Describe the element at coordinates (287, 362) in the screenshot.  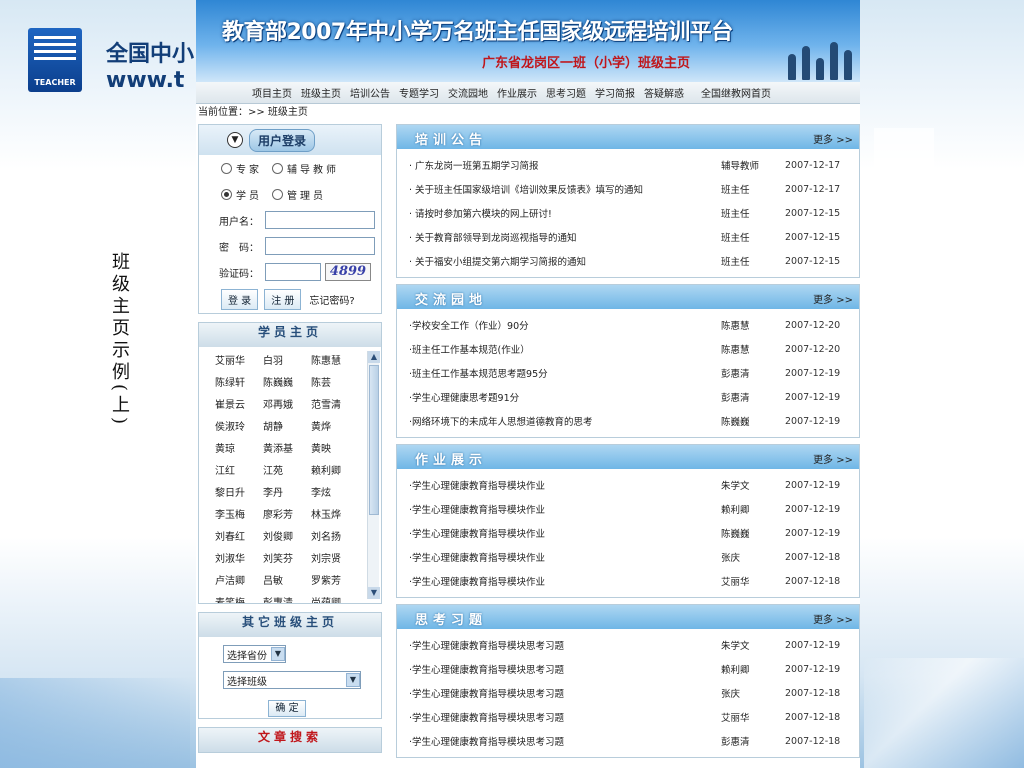
I see `student-link: 白羽` at that location.